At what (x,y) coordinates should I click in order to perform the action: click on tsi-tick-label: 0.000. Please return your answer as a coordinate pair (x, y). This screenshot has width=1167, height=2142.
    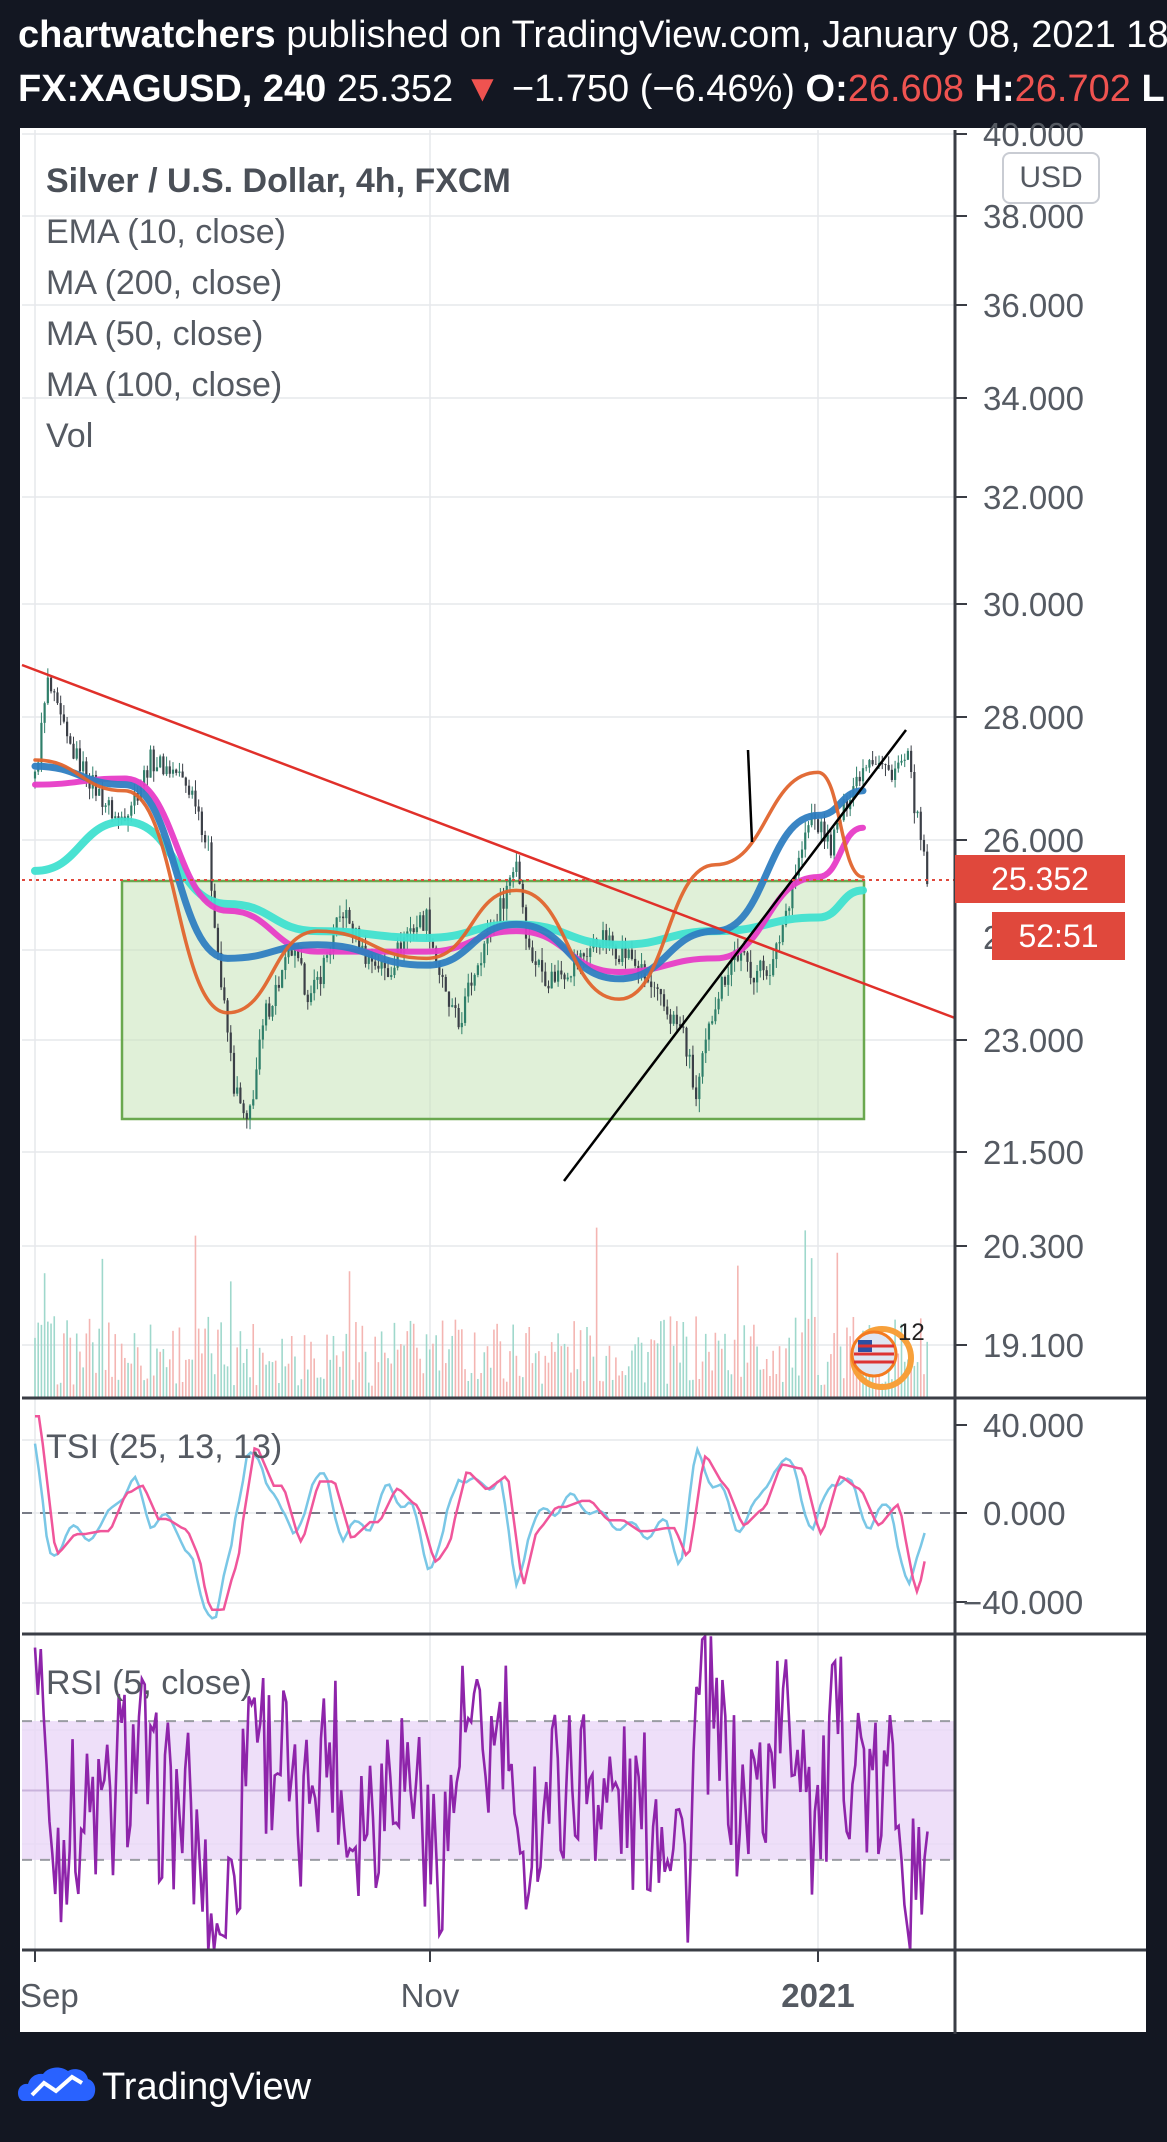
    Looking at the image, I should click on (1024, 1513).